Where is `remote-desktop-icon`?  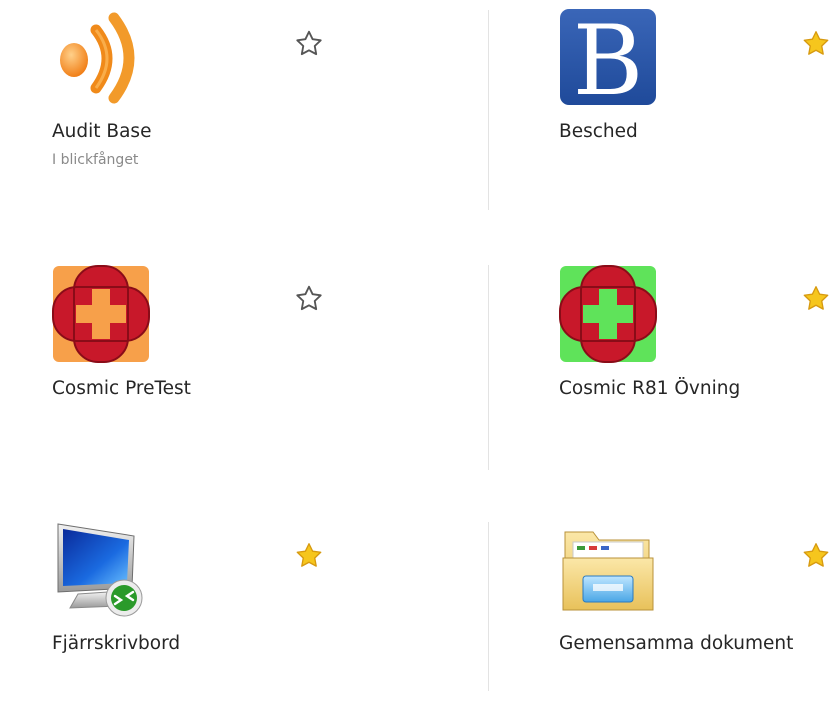 remote-desktop-icon is located at coordinates (101, 569).